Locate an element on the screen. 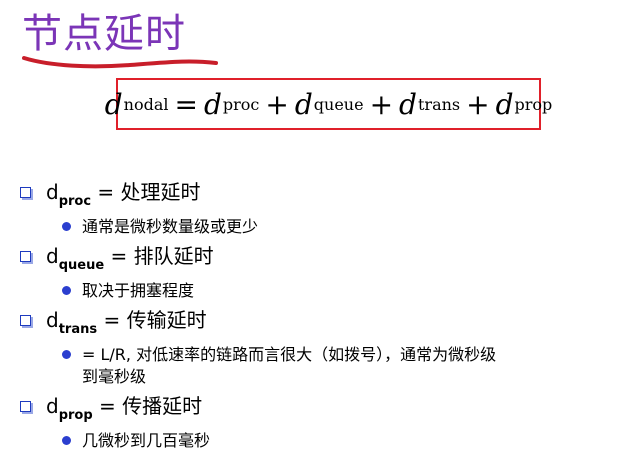 Image resolution: width=631 pixels, height=456 pixels. formula-equals: = is located at coordinates (186, 104).